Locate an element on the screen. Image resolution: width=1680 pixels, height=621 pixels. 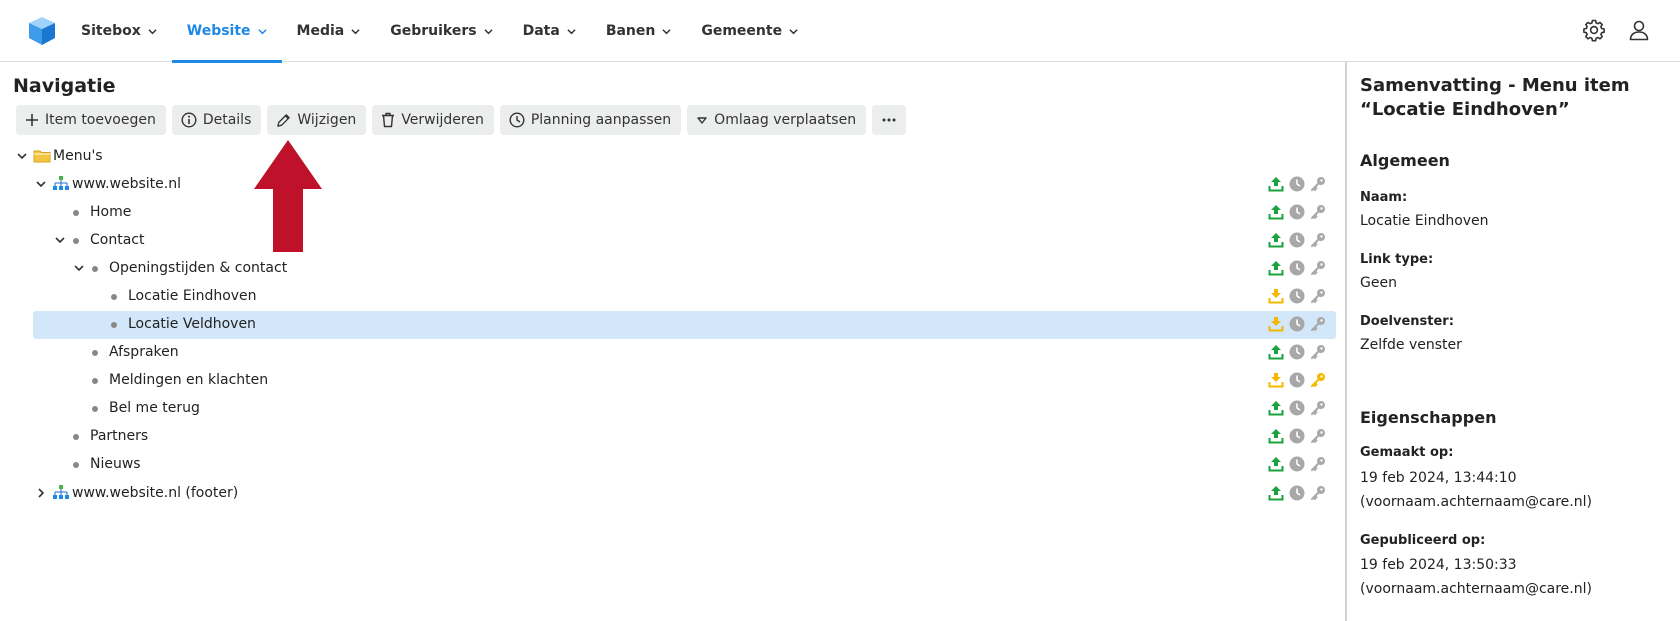
move-down-button: Omlaag verplaatsen is located at coordinates (777, 120).